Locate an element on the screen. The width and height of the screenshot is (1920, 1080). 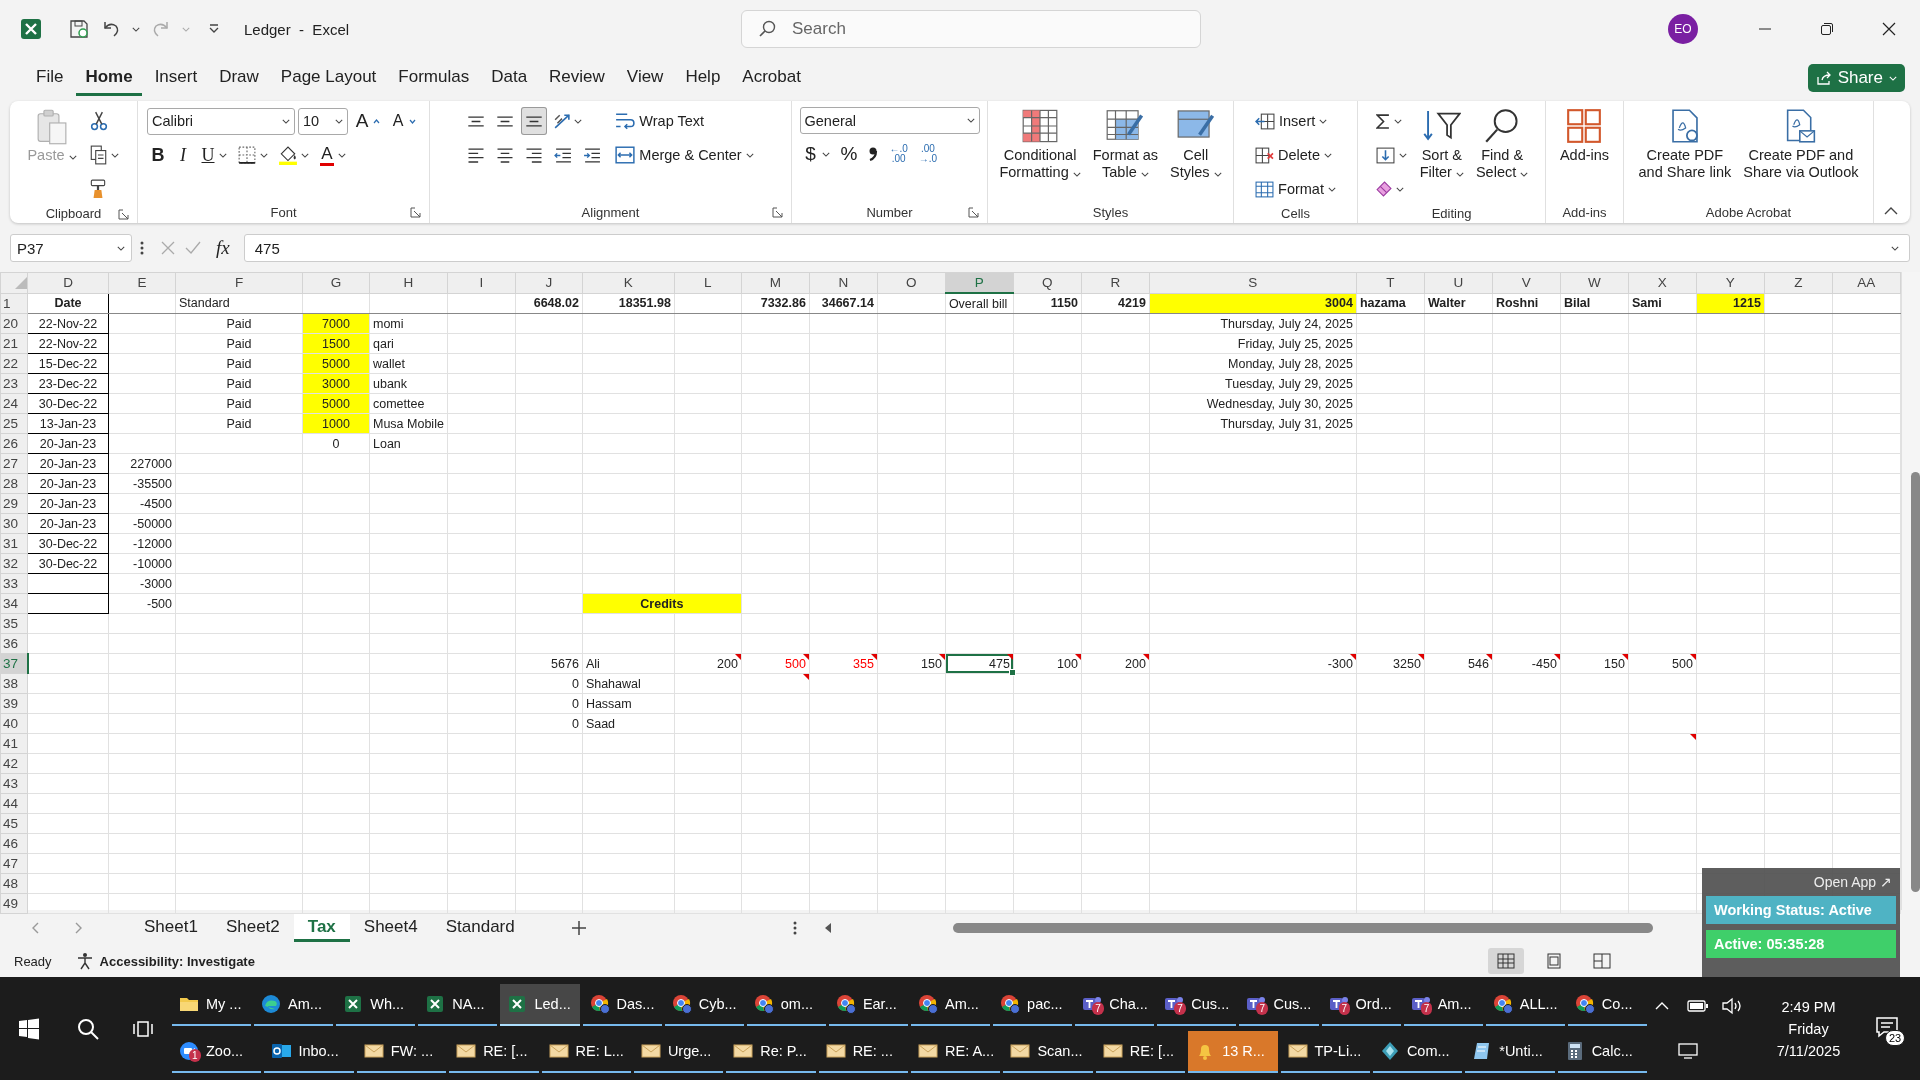
ribbon-tab: Home is located at coordinates (109, 78).